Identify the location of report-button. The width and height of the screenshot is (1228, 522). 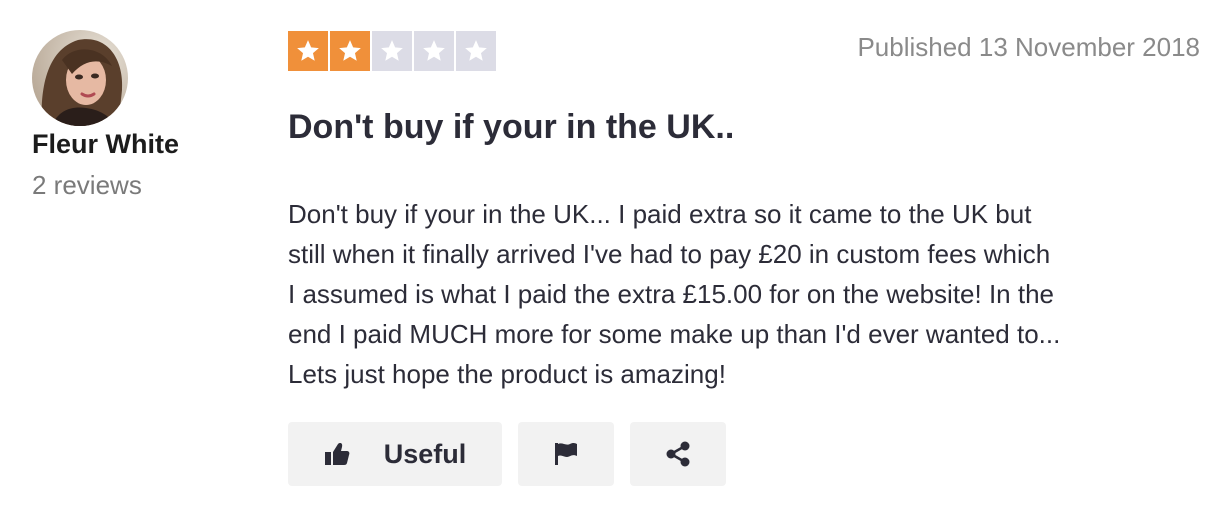
(566, 454).